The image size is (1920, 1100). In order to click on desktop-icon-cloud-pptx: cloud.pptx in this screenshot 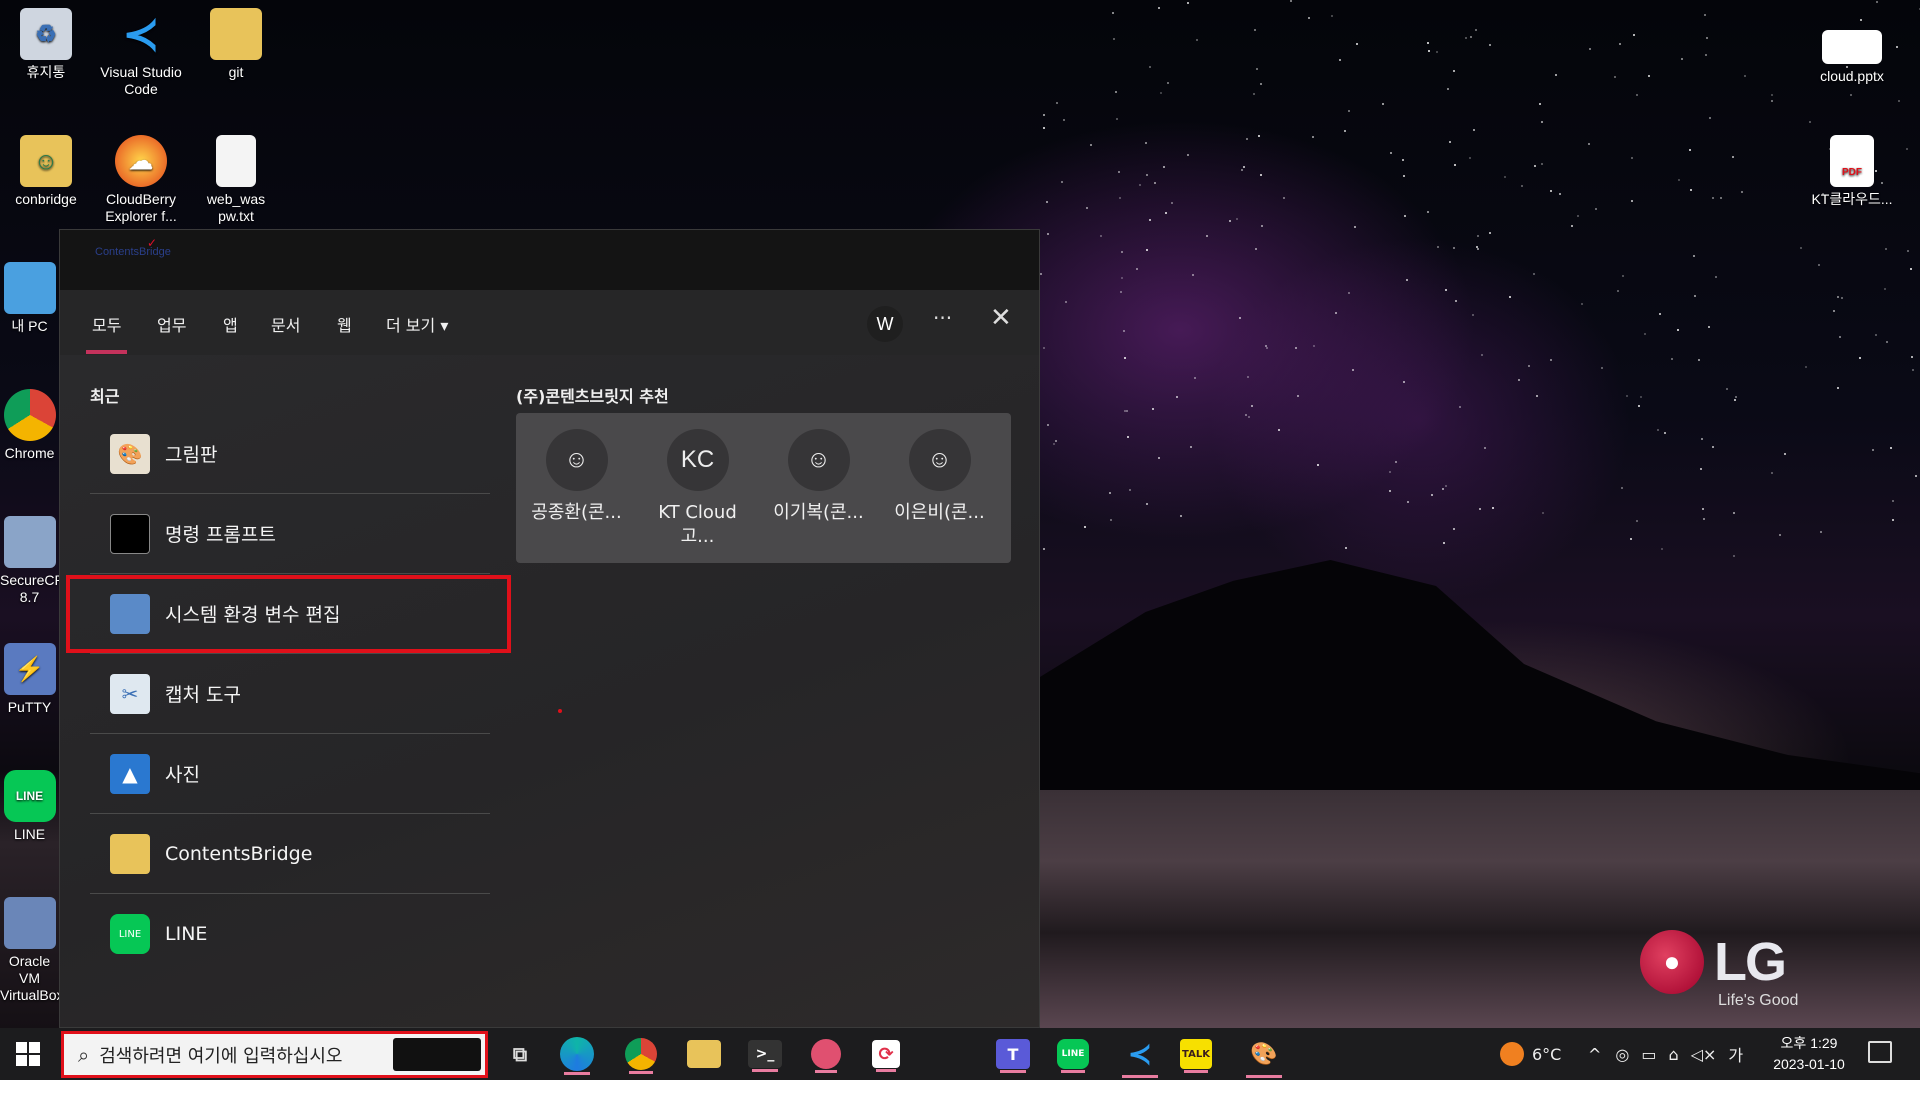, I will do `click(1852, 57)`.